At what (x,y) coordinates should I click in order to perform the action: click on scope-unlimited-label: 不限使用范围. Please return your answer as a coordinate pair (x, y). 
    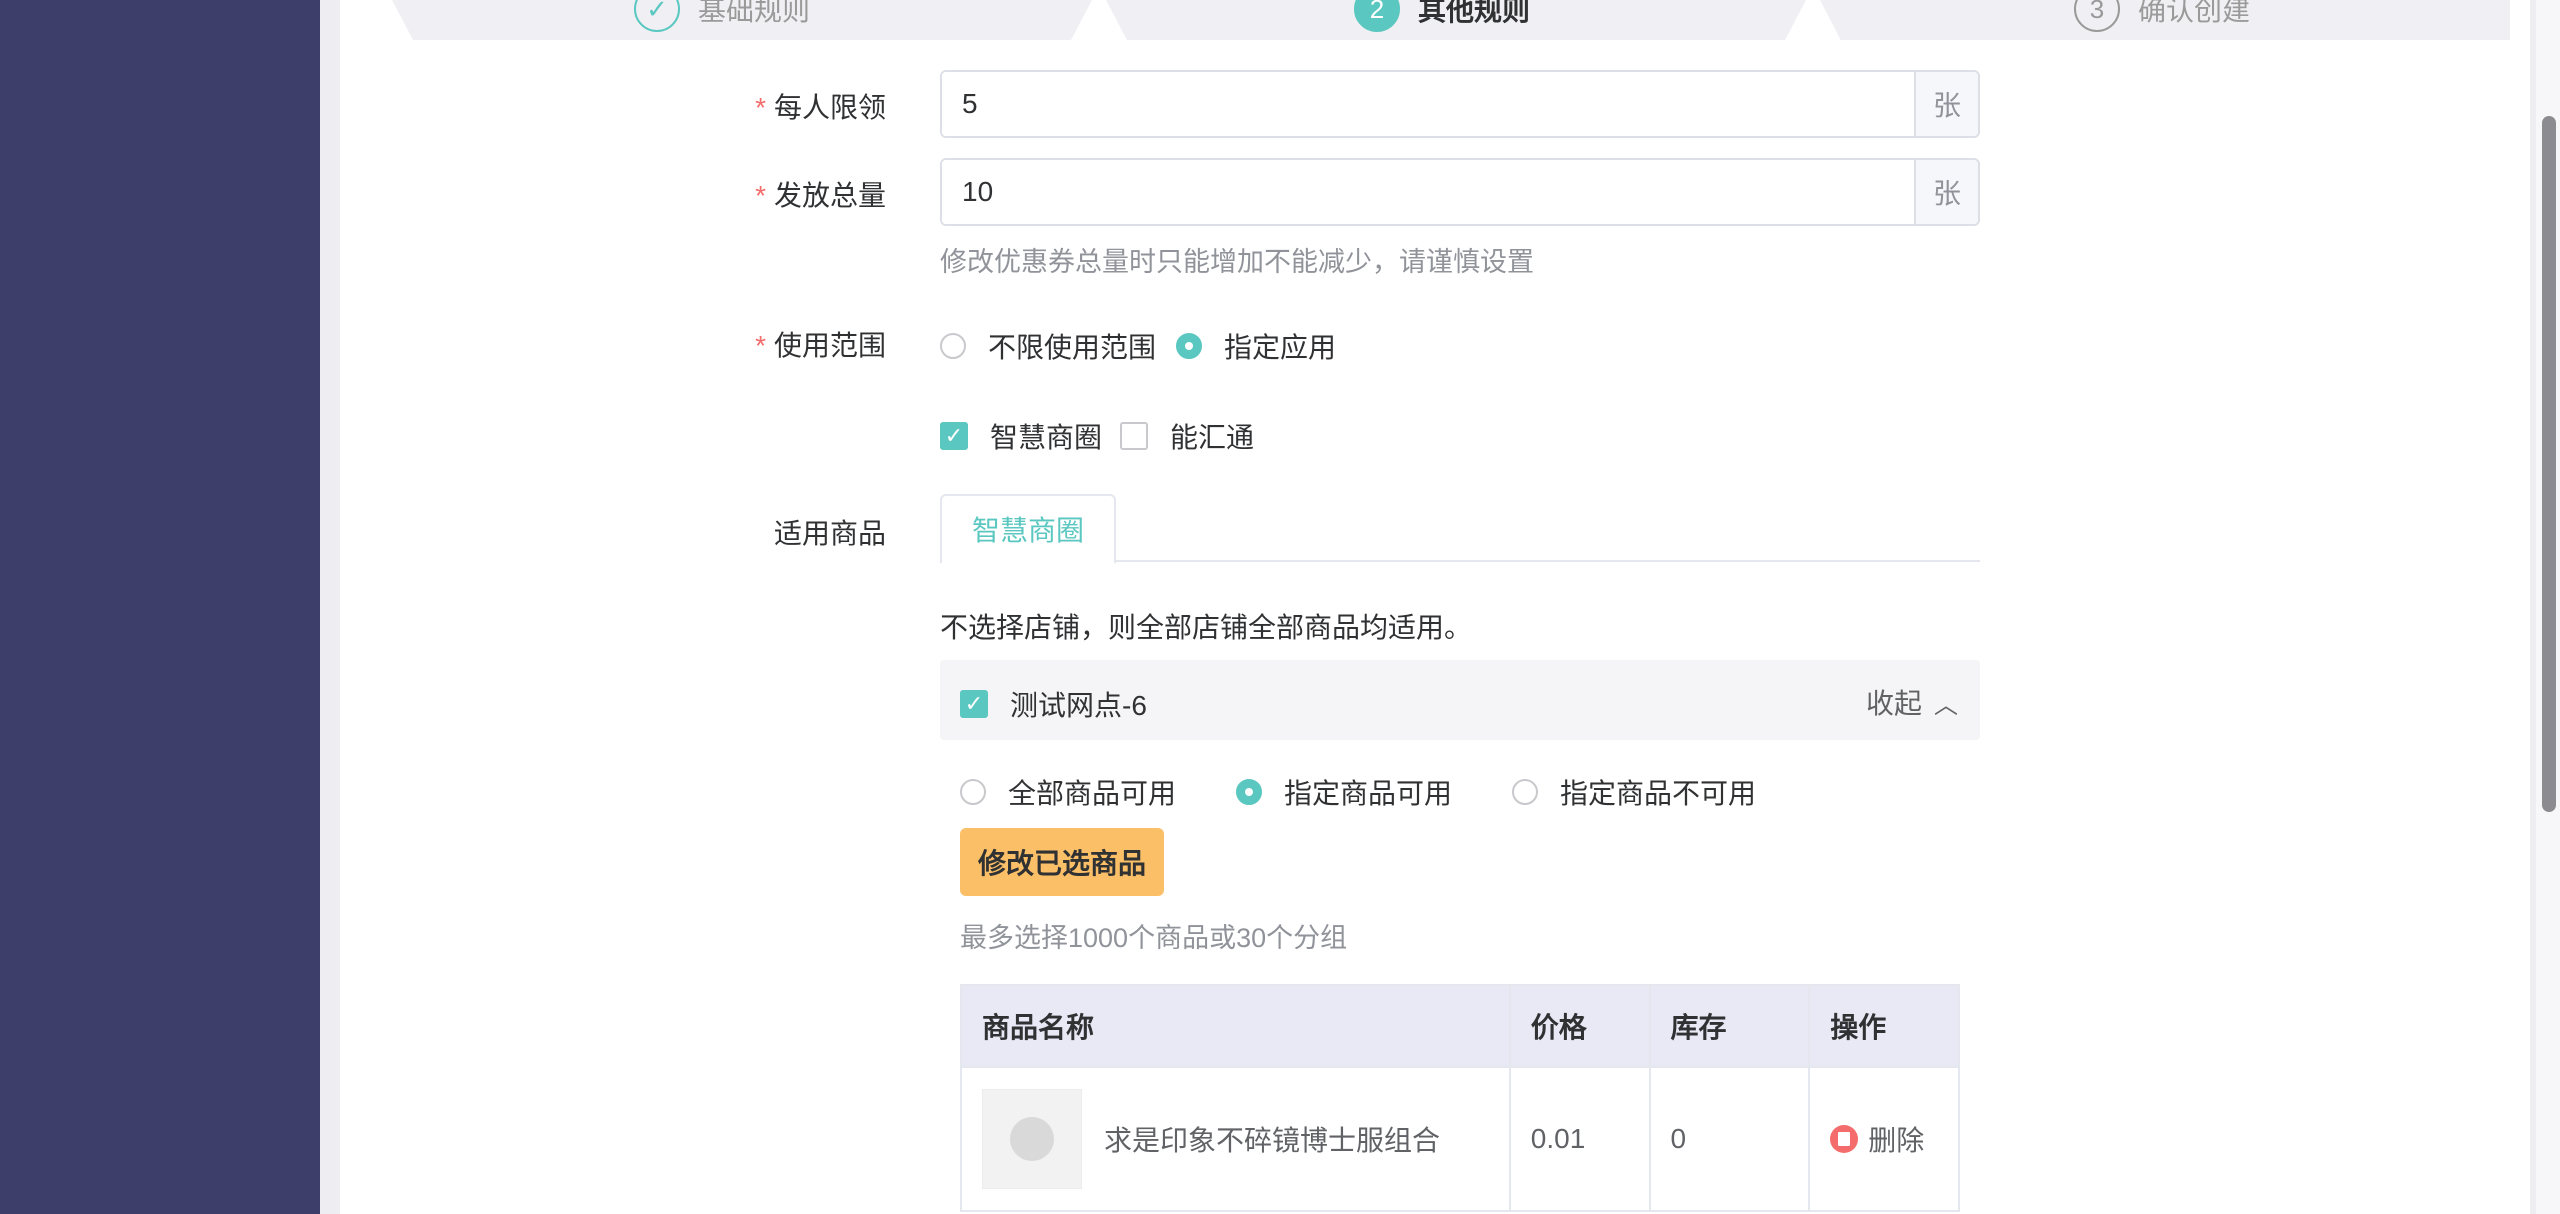
    Looking at the image, I should click on (1072, 347).